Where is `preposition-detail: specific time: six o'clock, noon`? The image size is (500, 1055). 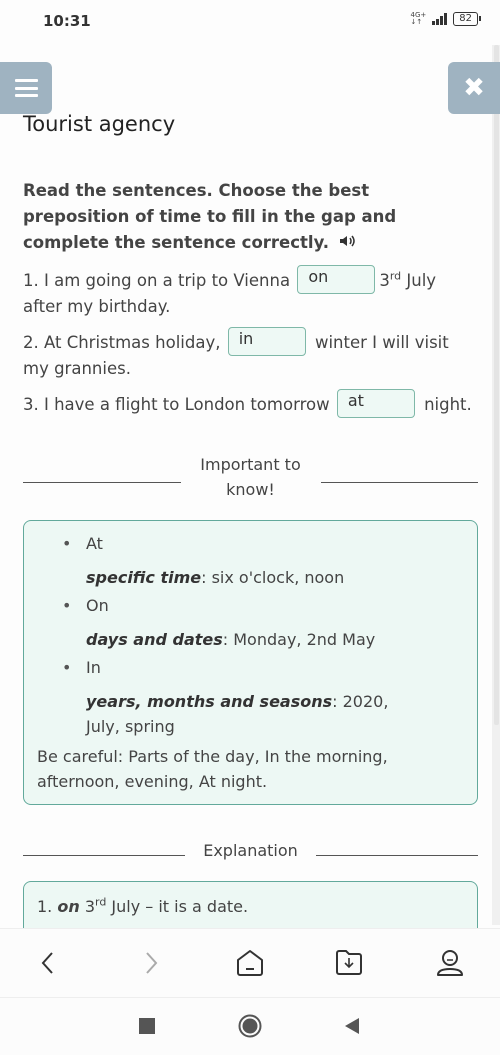
preposition-detail: specific time: six o'clock, noon is located at coordinates (269, 577).